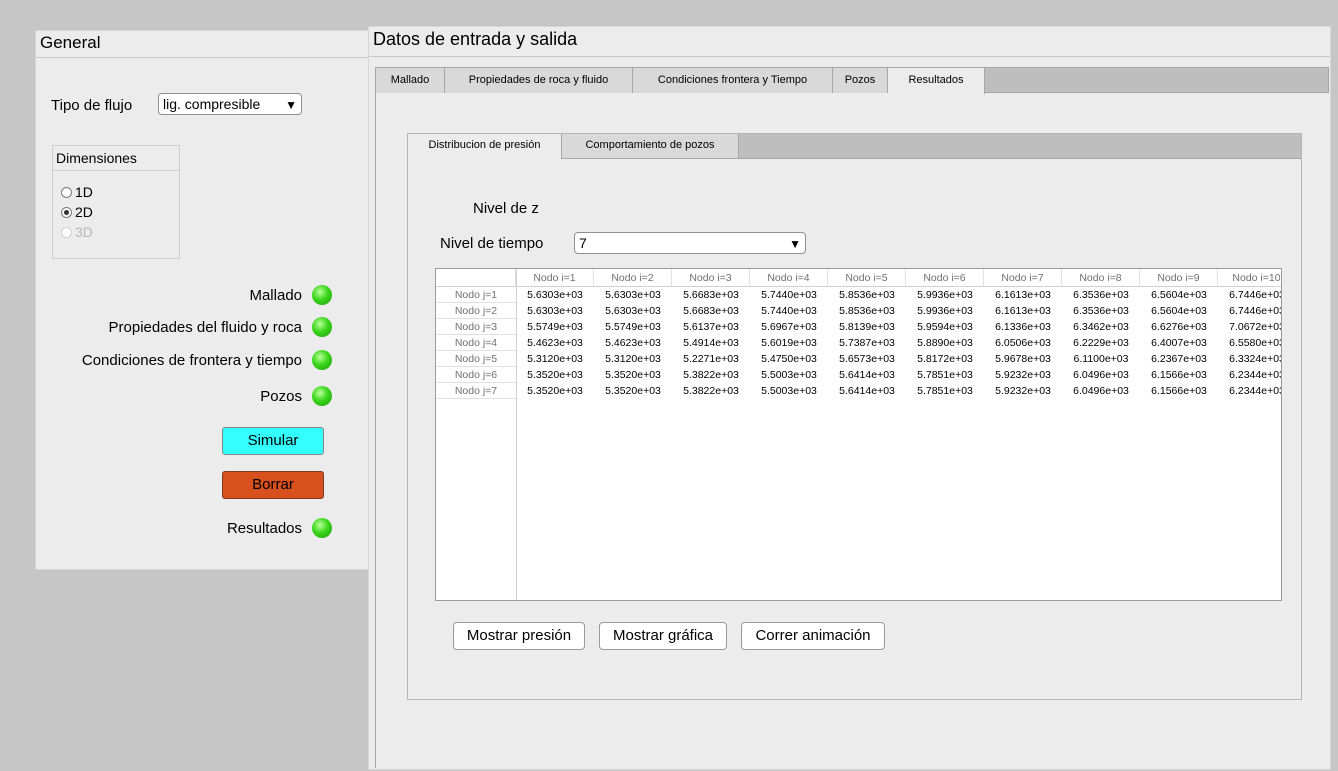  I want to click on show-pressure-button: Mostrar presión, so click(519, 636).